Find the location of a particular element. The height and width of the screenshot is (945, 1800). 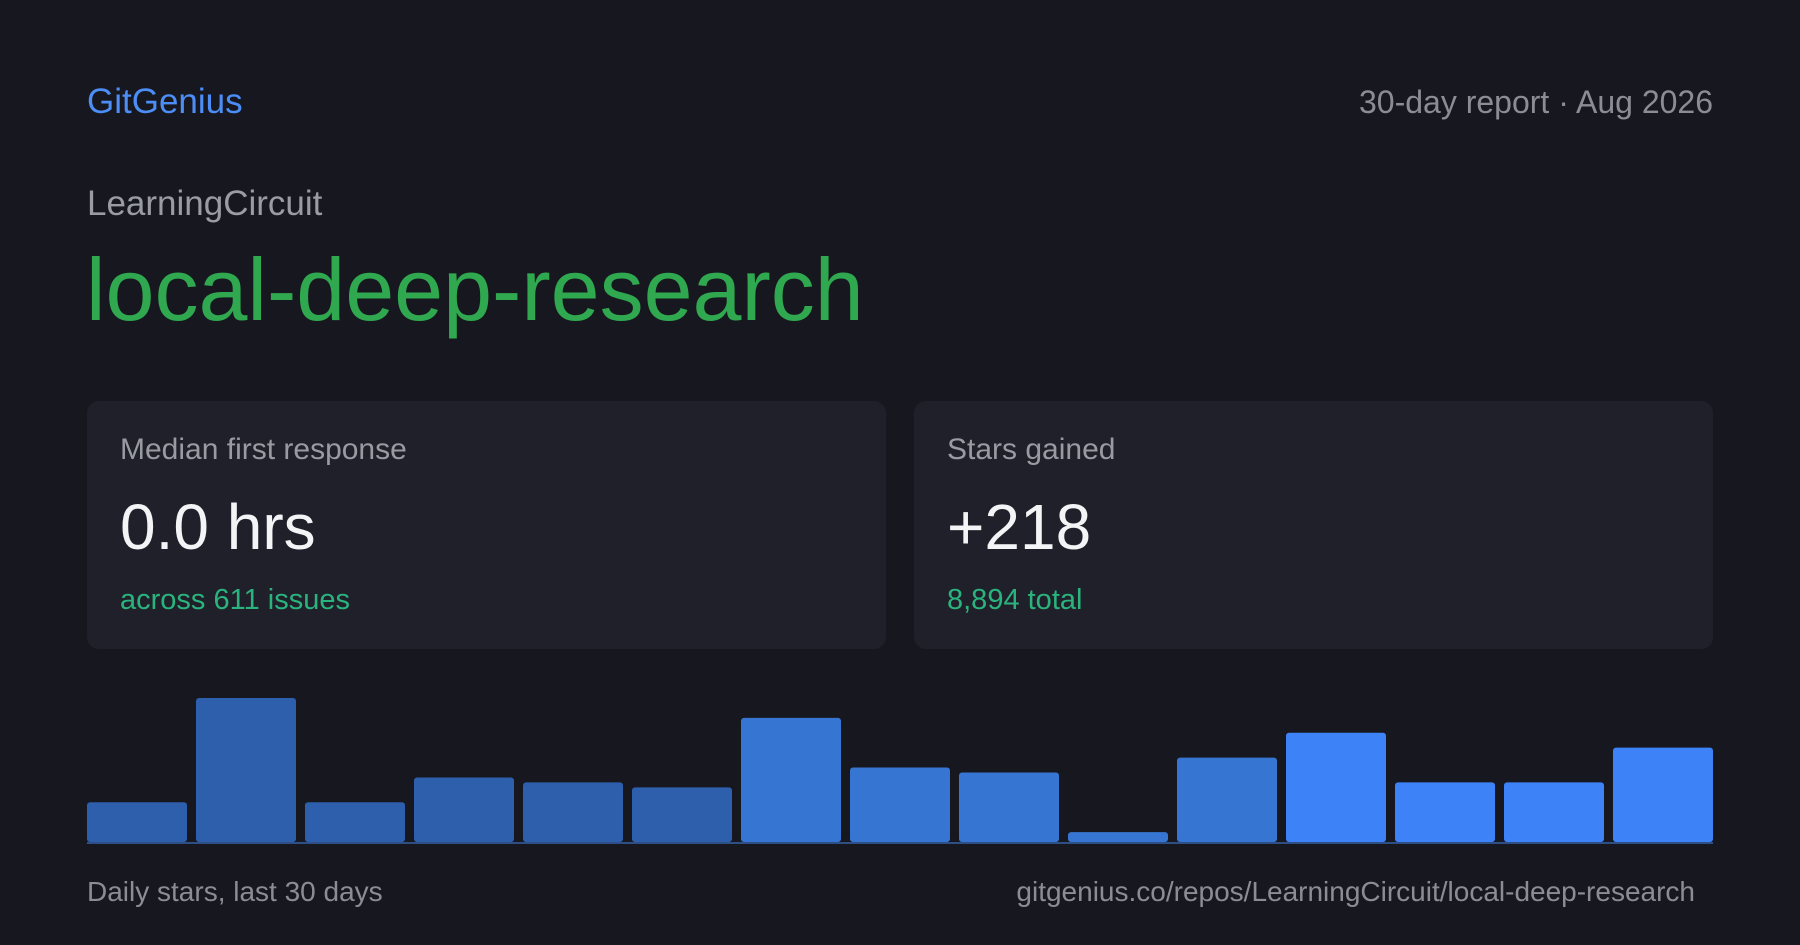

report-period: 30-day report · Aug 2026 is located at coordinates (1535, 102).